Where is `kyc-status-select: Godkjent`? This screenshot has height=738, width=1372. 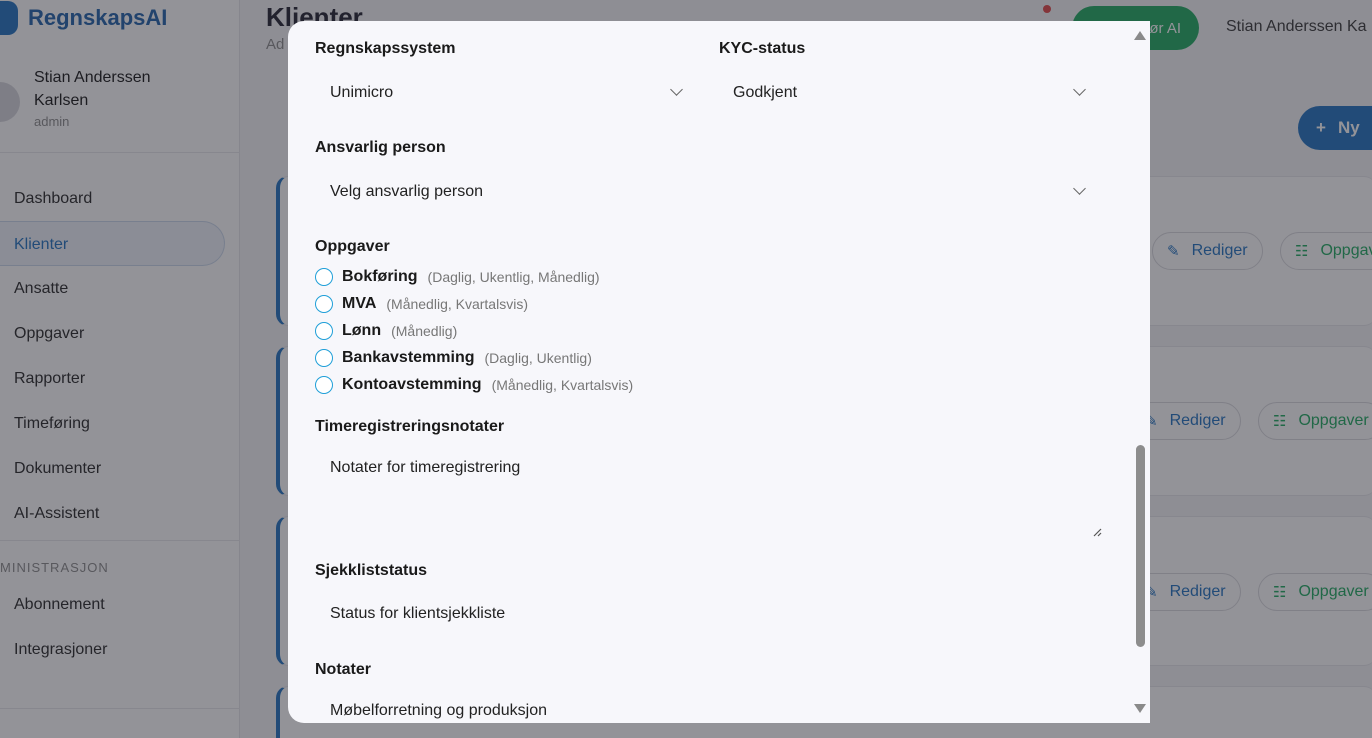 kyc-status-select: Godkjent is located at coordinates (906, 93).